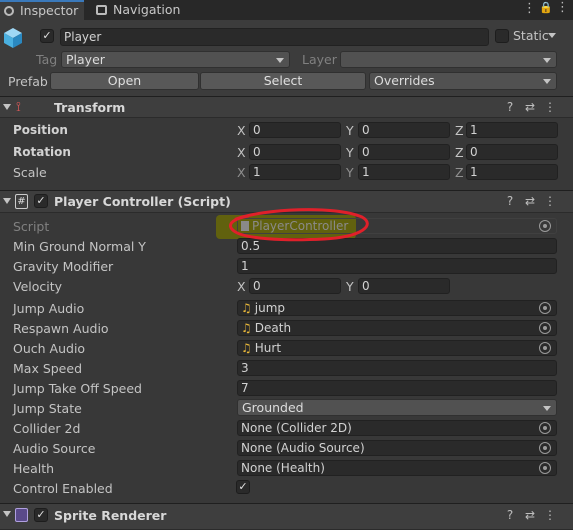 The image size is (573, 530). What do you see at coordinates (34, 468) in the screenshot?
I see `health-label: Health` at bounding box center [34, 468].